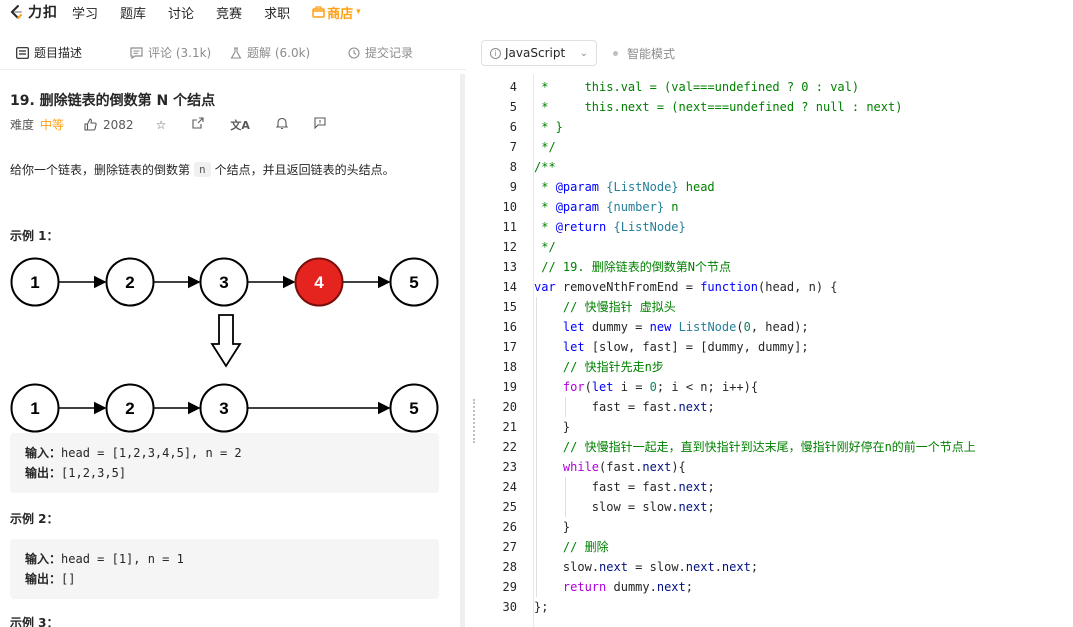  I want to click on leetcode-logo-icon, so click(16, 12).